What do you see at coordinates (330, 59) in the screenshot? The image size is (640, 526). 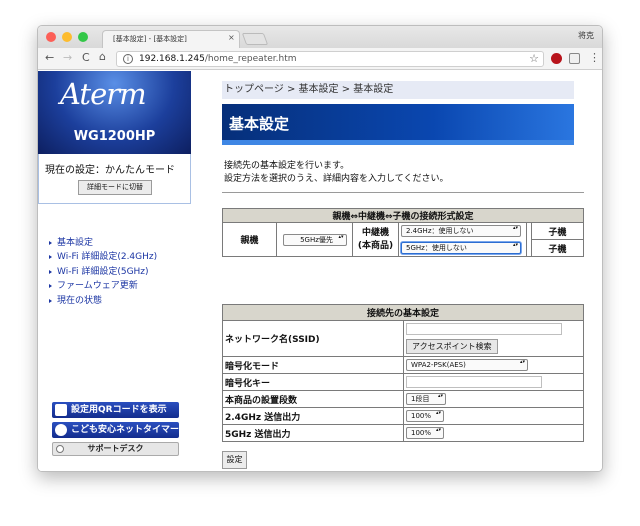 I see `address-bar: i 192.168.1.245/home_repeater.htm ☆` at bounding box center [330, 59].